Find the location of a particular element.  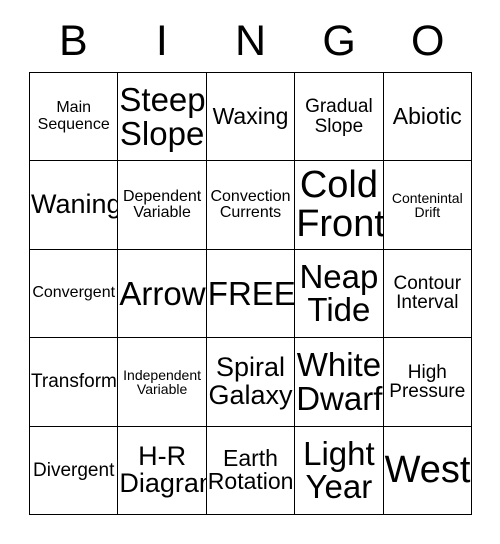

bingo-header-letter-b: B is located at coordinates (73, 40).